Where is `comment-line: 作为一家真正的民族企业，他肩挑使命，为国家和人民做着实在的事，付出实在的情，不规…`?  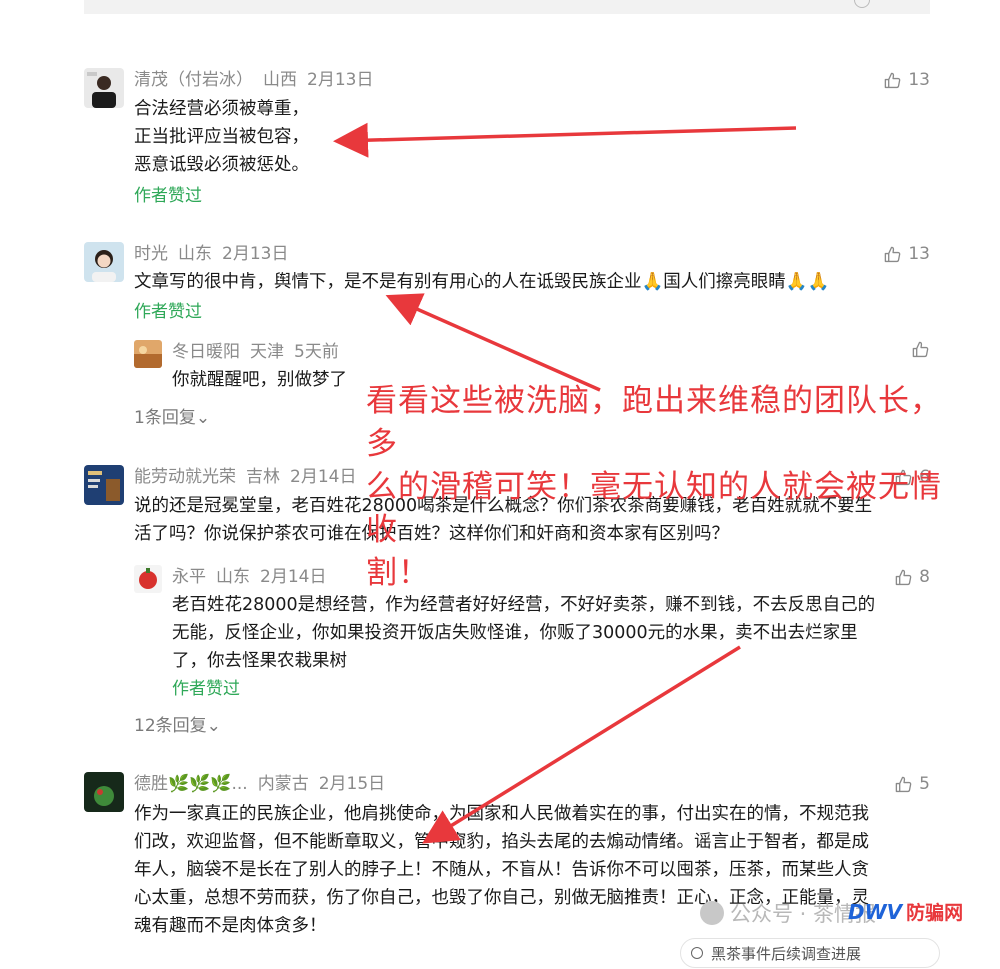 comment-line: 作为一家真正的民族企业，他肩挑使命，为国家和人民做着实在的事，付出实在的情，不规… is located at coordinates (501, 814).